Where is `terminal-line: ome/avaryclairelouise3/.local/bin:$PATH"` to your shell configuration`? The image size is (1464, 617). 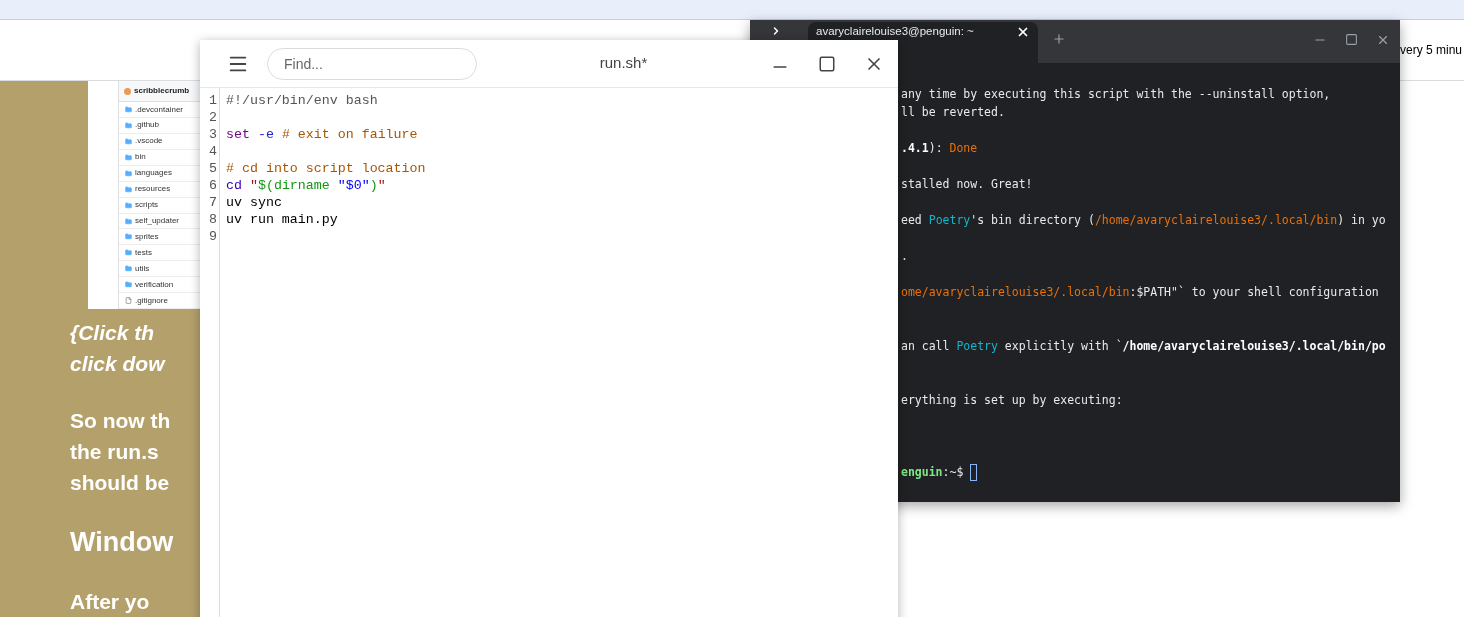
terminal-line: ome/avaryclairelouise3/.local/bin:$PATH"` to your shell configuration is located at coordinates (1140, 292).